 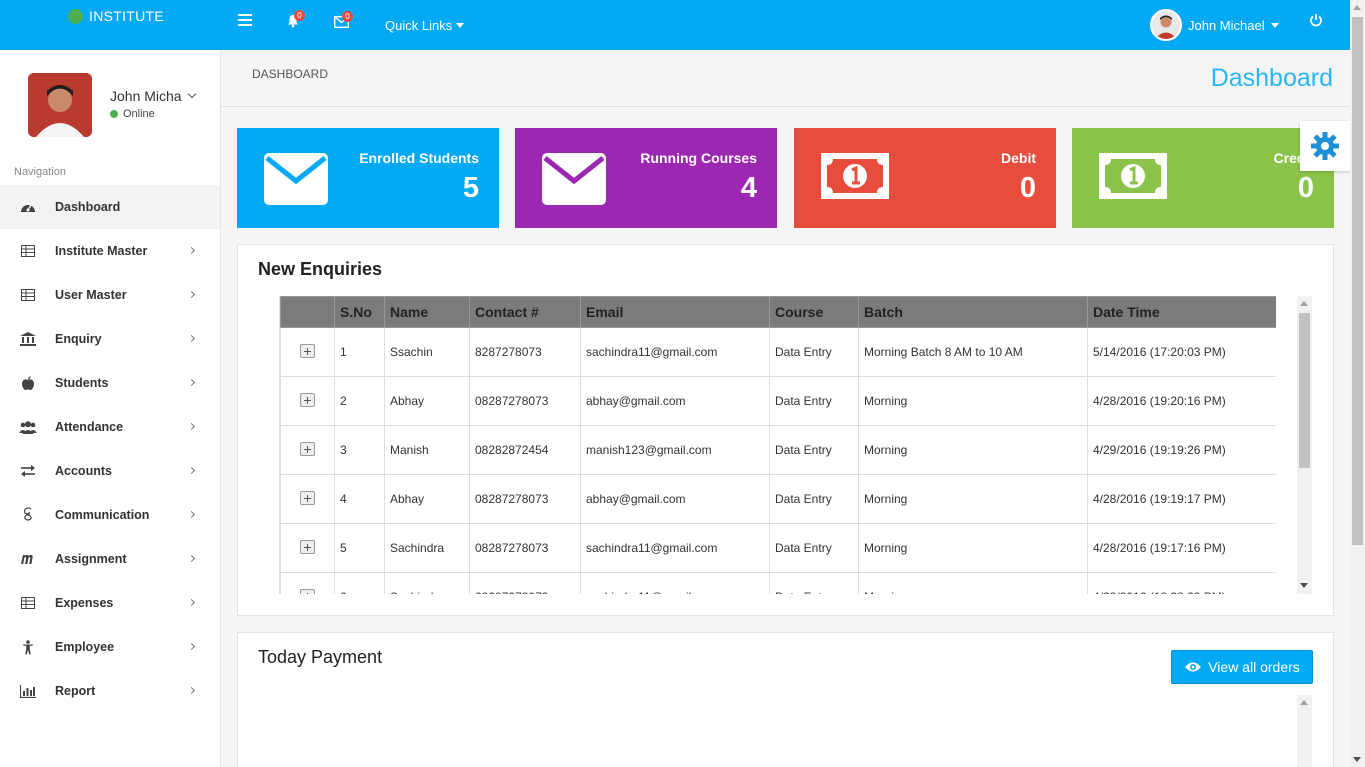 What do you see at coordinates (88, 207) in the screenshot?
I see `sidebar-item-label: Dashboard` at bounding box center [88, 207].